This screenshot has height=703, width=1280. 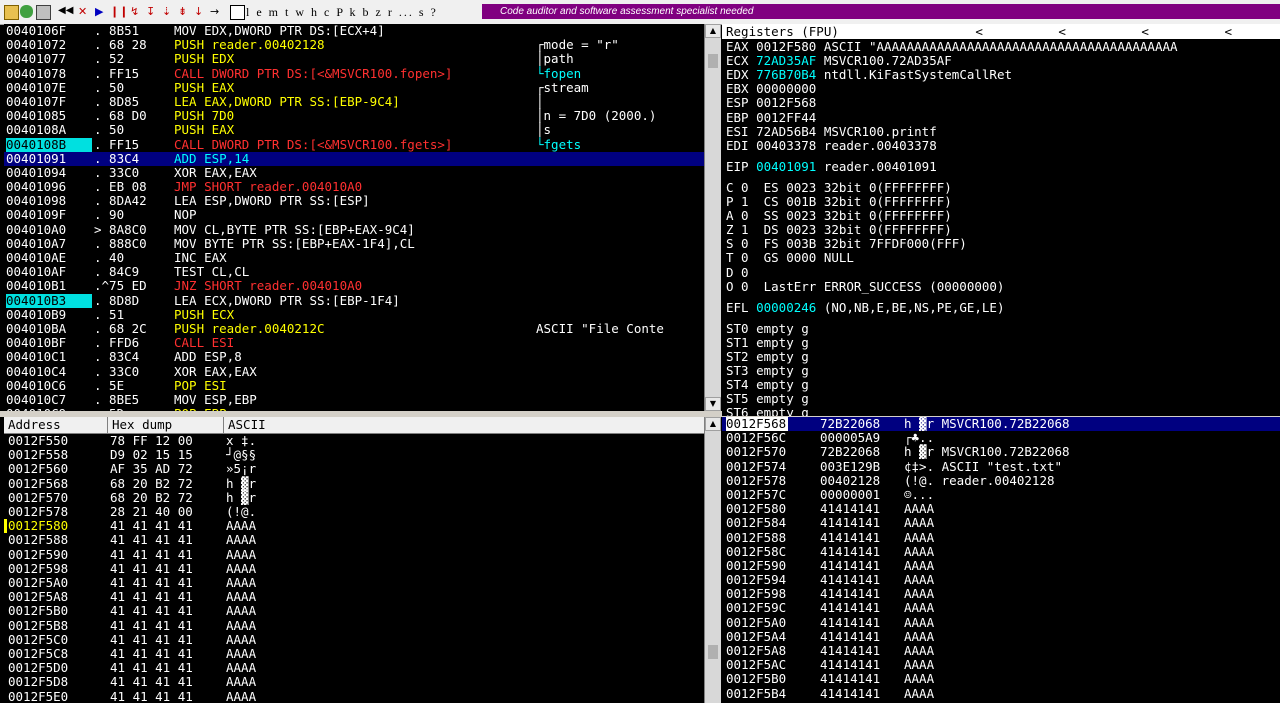 What do you see at coordinates (831, 131) in the screenshot?
I see `register-line: ESI 72AD56B4 MSVCR100.printf` at bounding box center [831, 131].